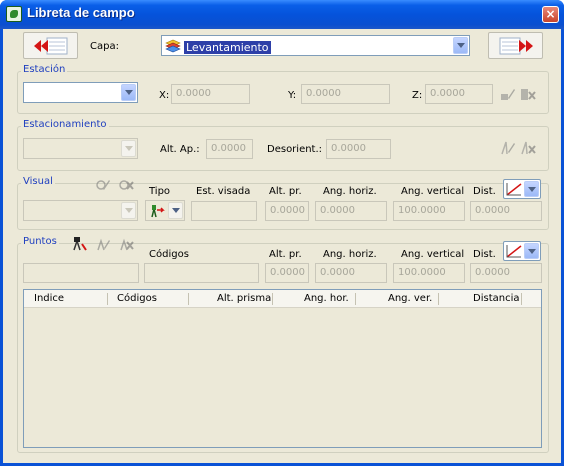  I want to click on add-point-icon, so click(79, 244).